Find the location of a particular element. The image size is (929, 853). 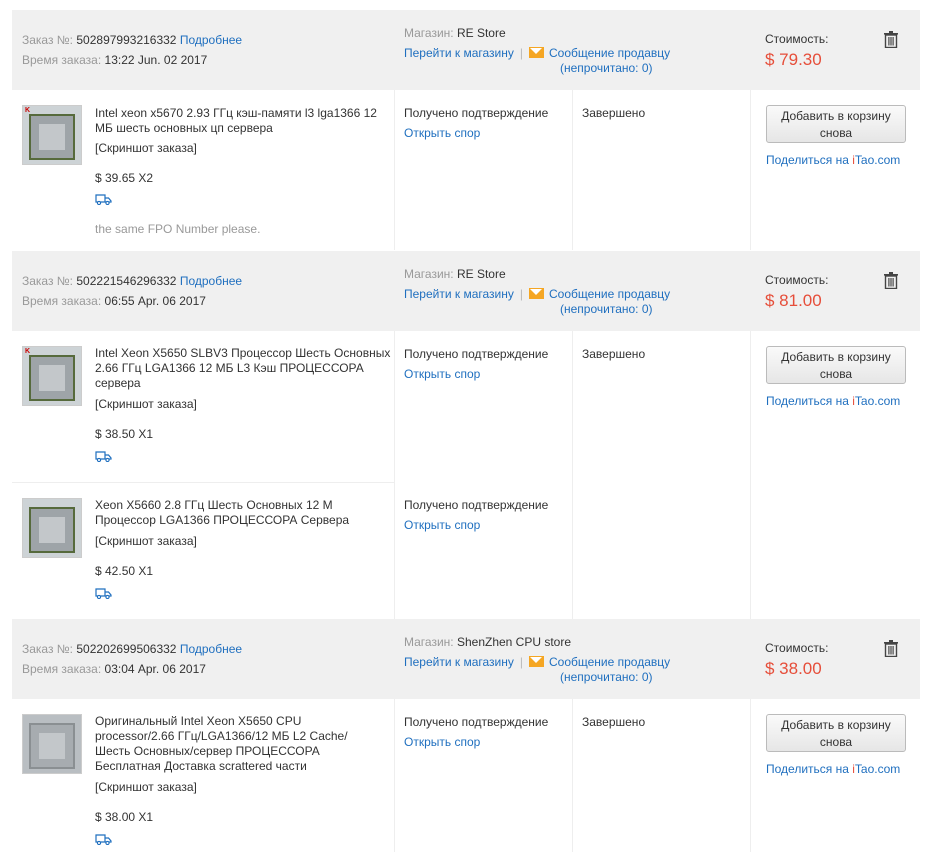

order-number-line: Заказ №: 502897993216332 Подробнее is located at coordinates (132, 40).